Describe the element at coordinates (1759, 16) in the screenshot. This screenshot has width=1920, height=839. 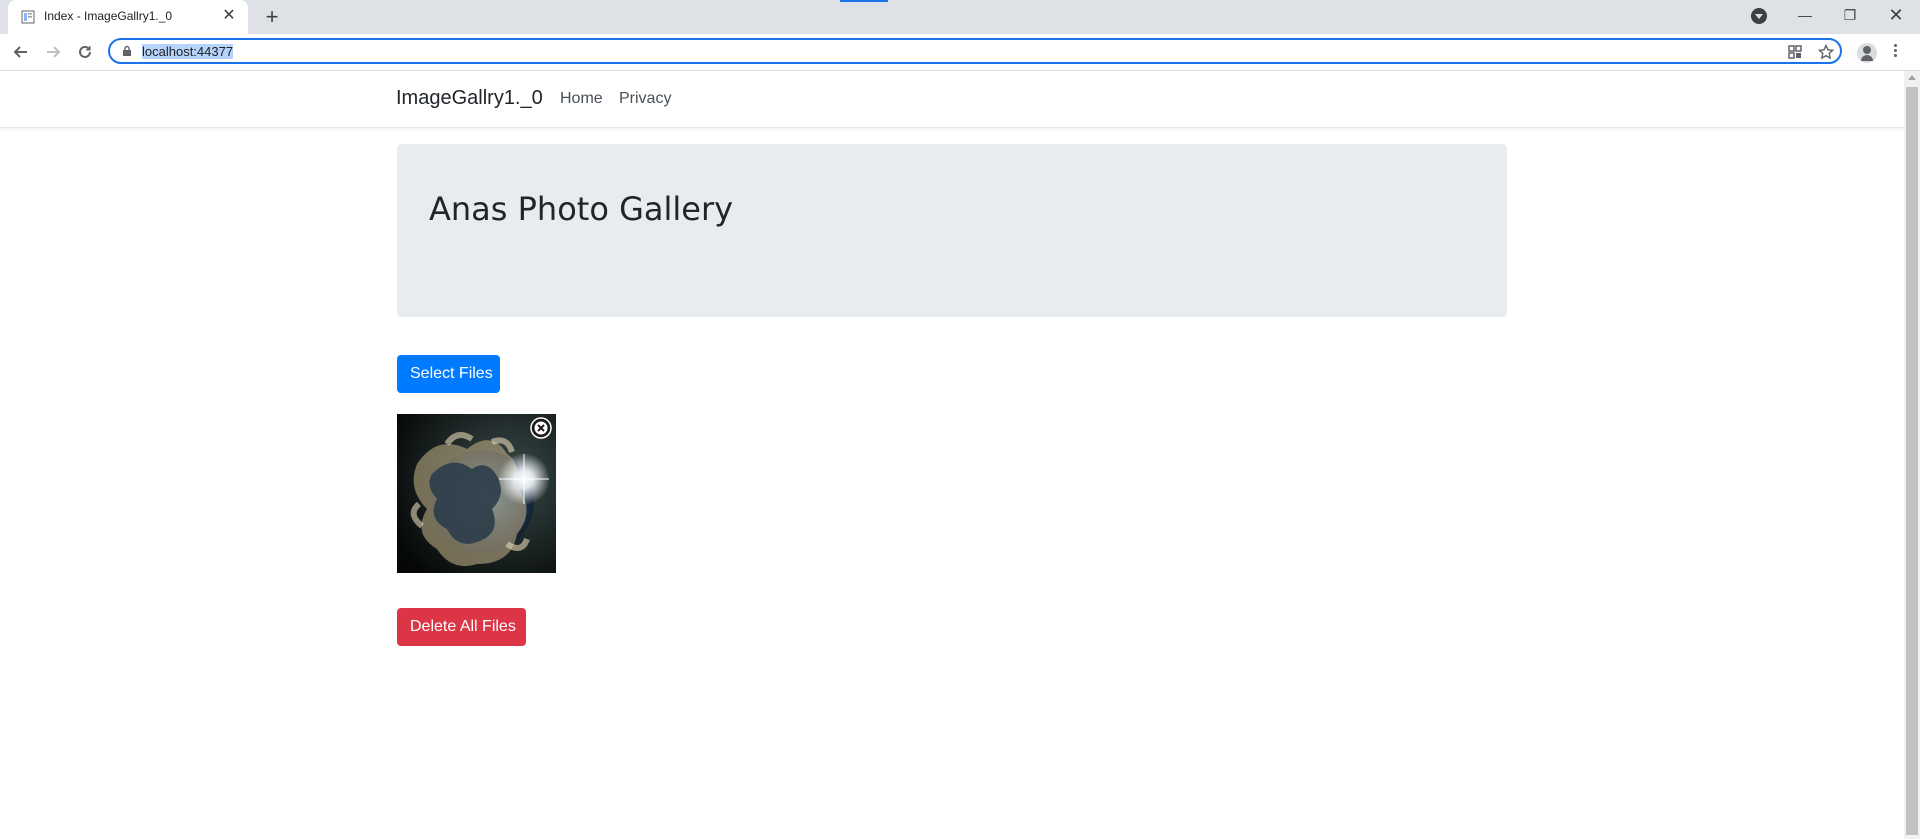
I see `tab-search-icon` at that location.